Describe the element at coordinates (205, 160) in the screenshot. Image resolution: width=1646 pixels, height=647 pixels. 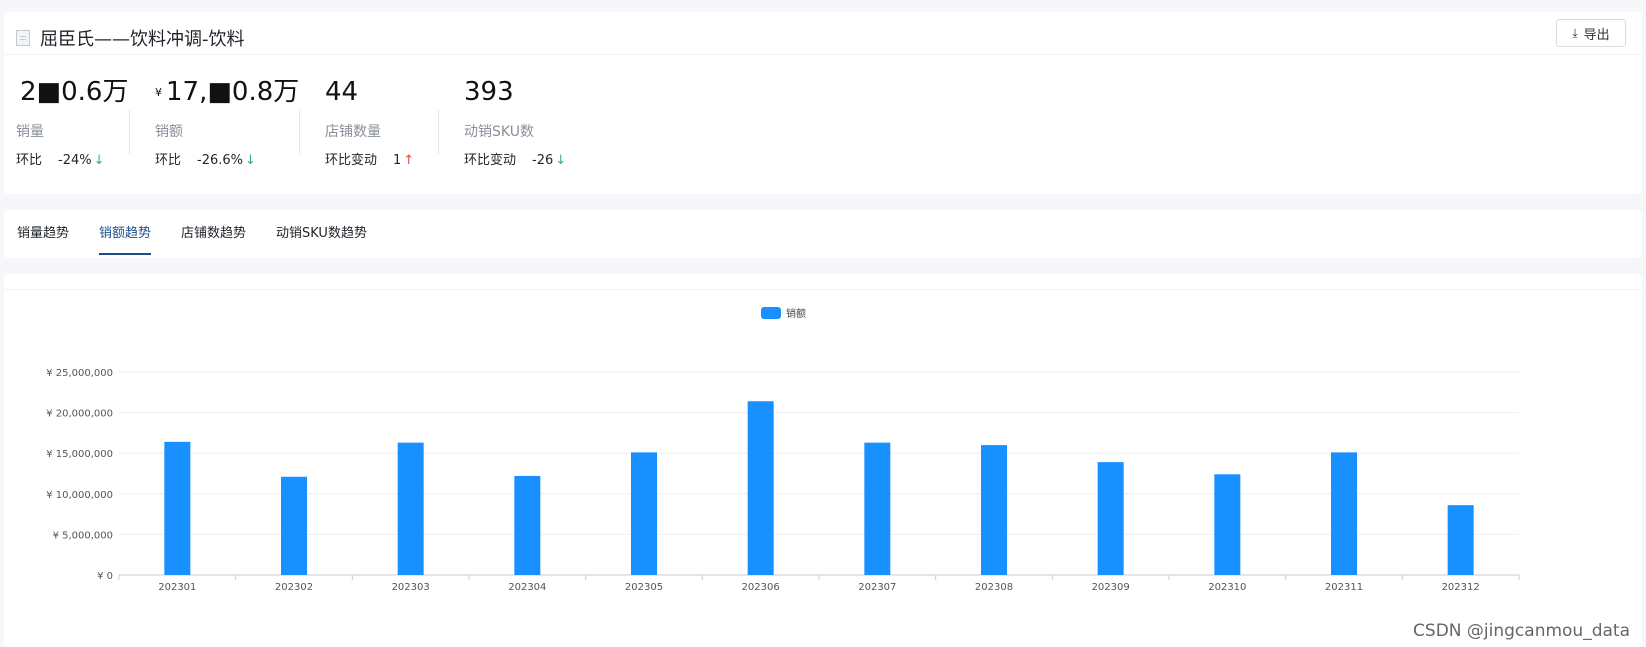
I see `metric-compare: 环比 -26.6% ↓` at that location.